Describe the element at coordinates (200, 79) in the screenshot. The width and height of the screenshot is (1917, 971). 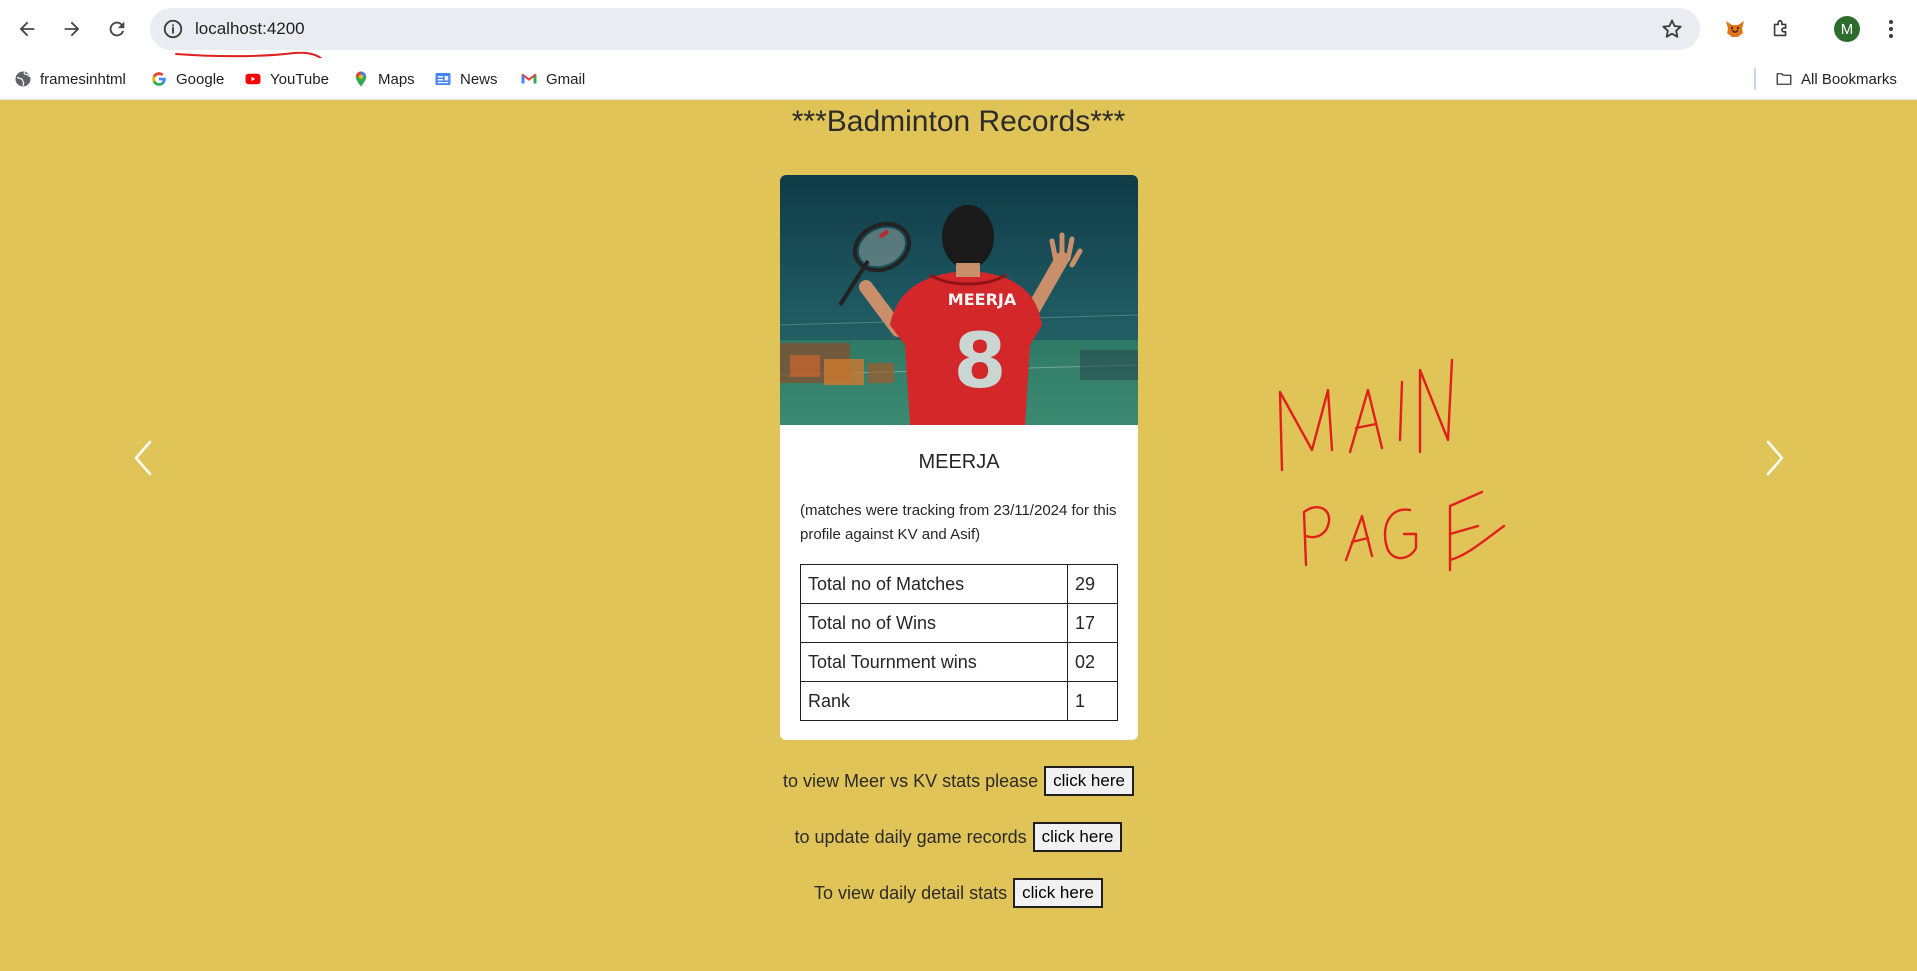
I see `bookmark-label: Google` at that location.